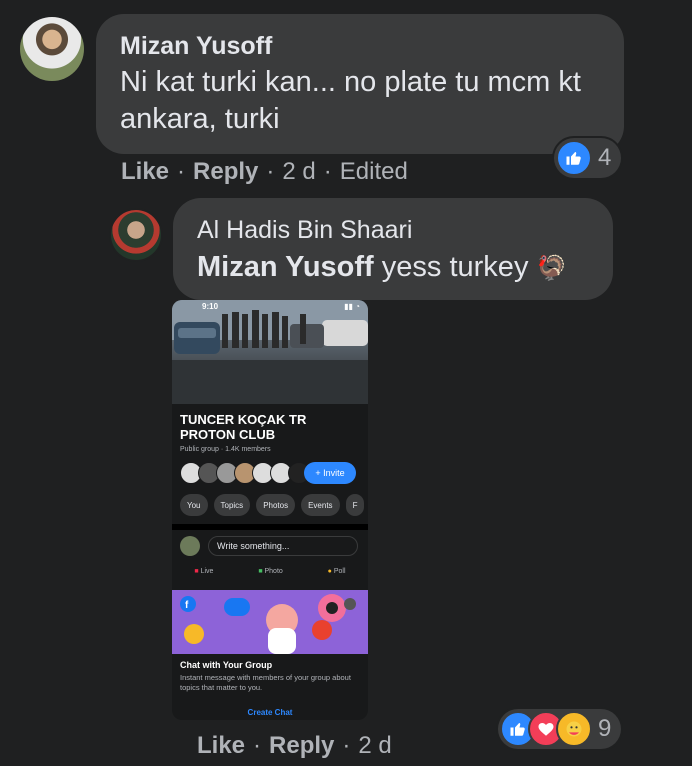 The image size is (692, 766). Describe the element at coordinates (352, 306) in the screenshot. I see `status-icons: ▮▮ ◔` at that location.